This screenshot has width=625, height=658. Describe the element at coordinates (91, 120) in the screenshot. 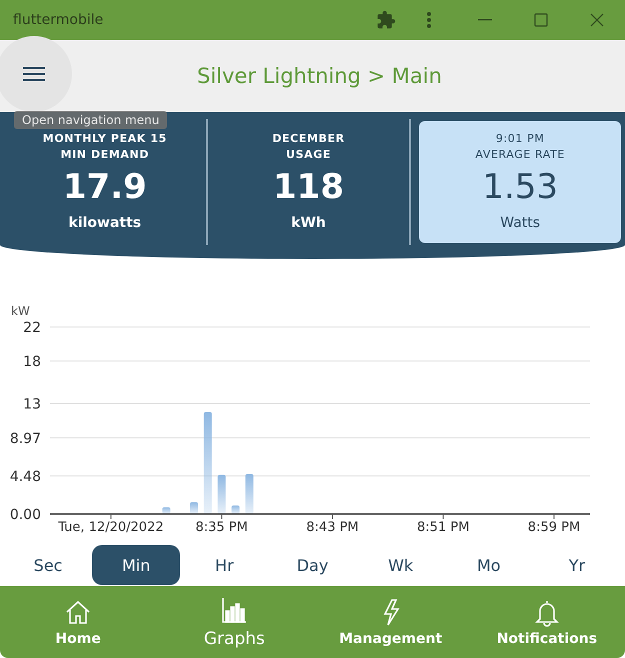

I see `tooltip: Open navigation menu` at that location.